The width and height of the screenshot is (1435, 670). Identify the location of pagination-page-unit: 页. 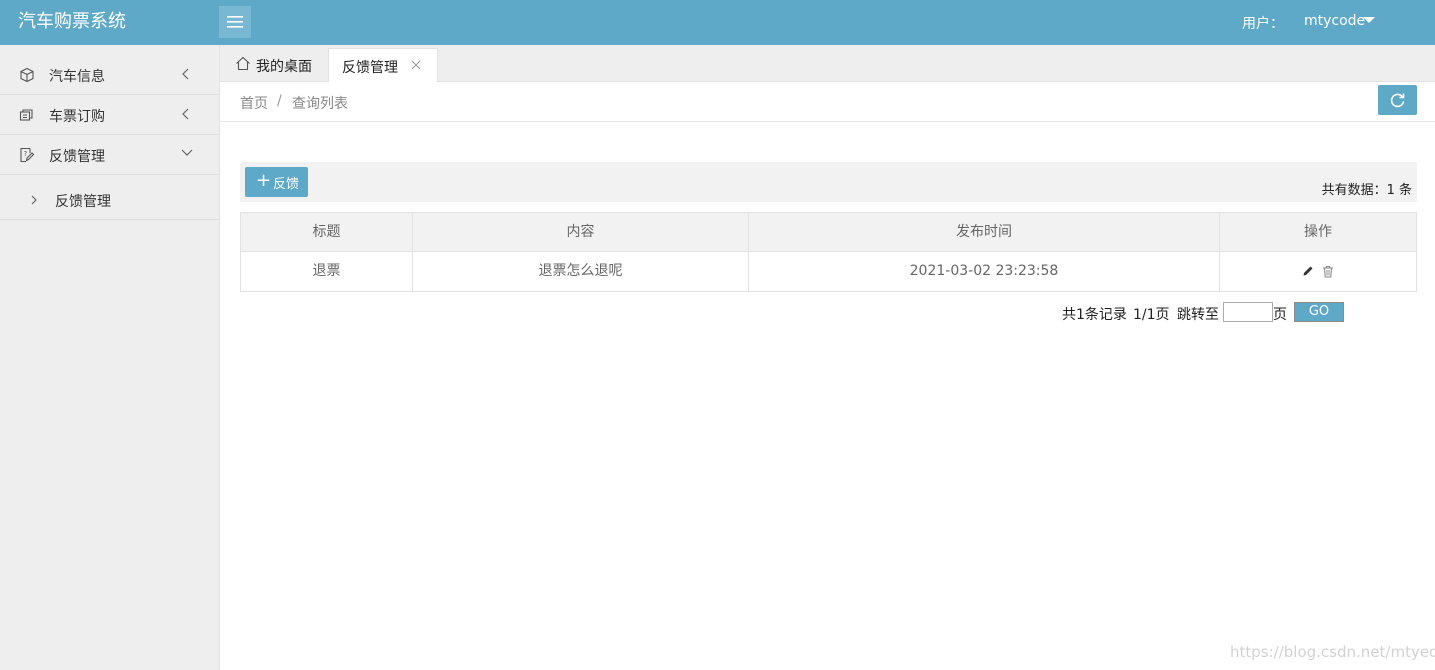
(1280, 315).